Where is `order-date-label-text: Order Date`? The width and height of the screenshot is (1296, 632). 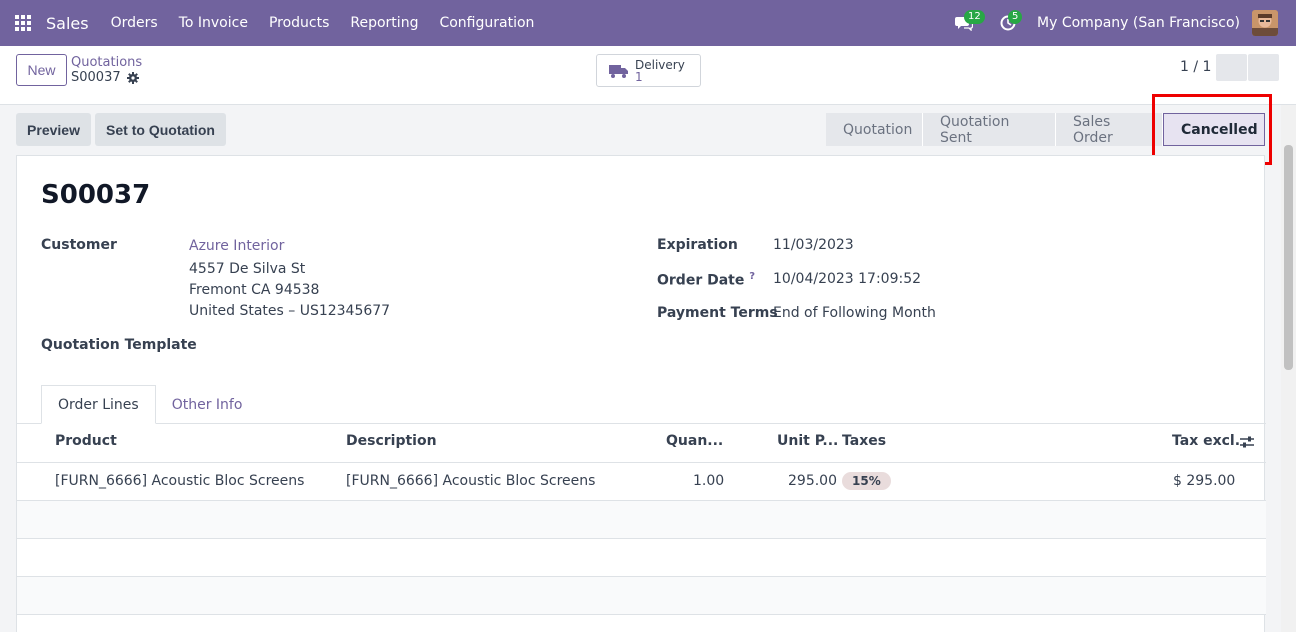 order-date-label-text: Order Date is located at coordinates (701, 280).